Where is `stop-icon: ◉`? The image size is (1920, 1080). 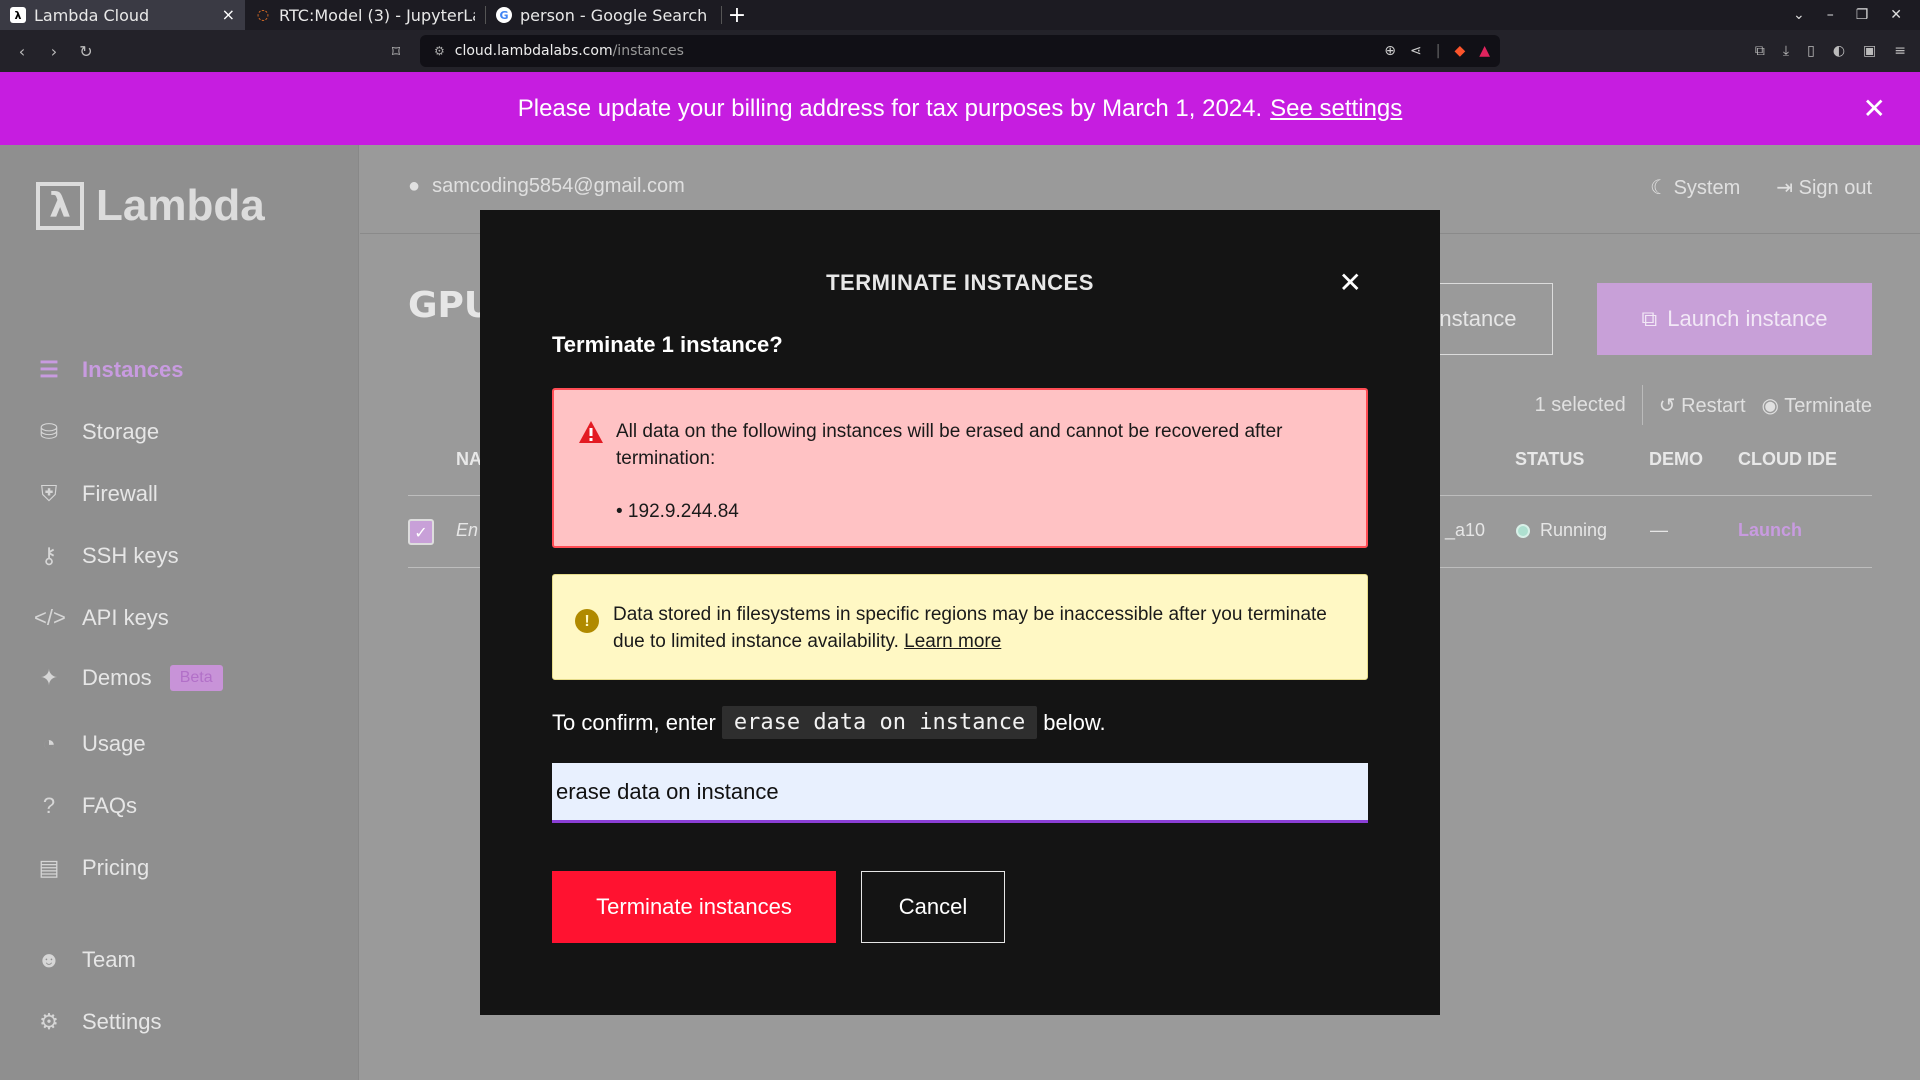 stop-icon: ◉ is located at coordinates (1770, 405).